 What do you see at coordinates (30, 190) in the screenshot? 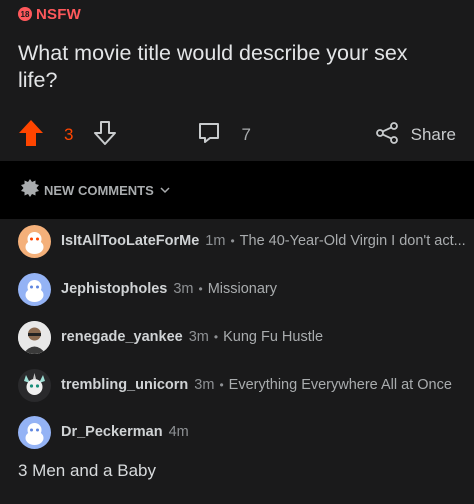
I see `gear-burst-icon` at bounding box center [30, 190].